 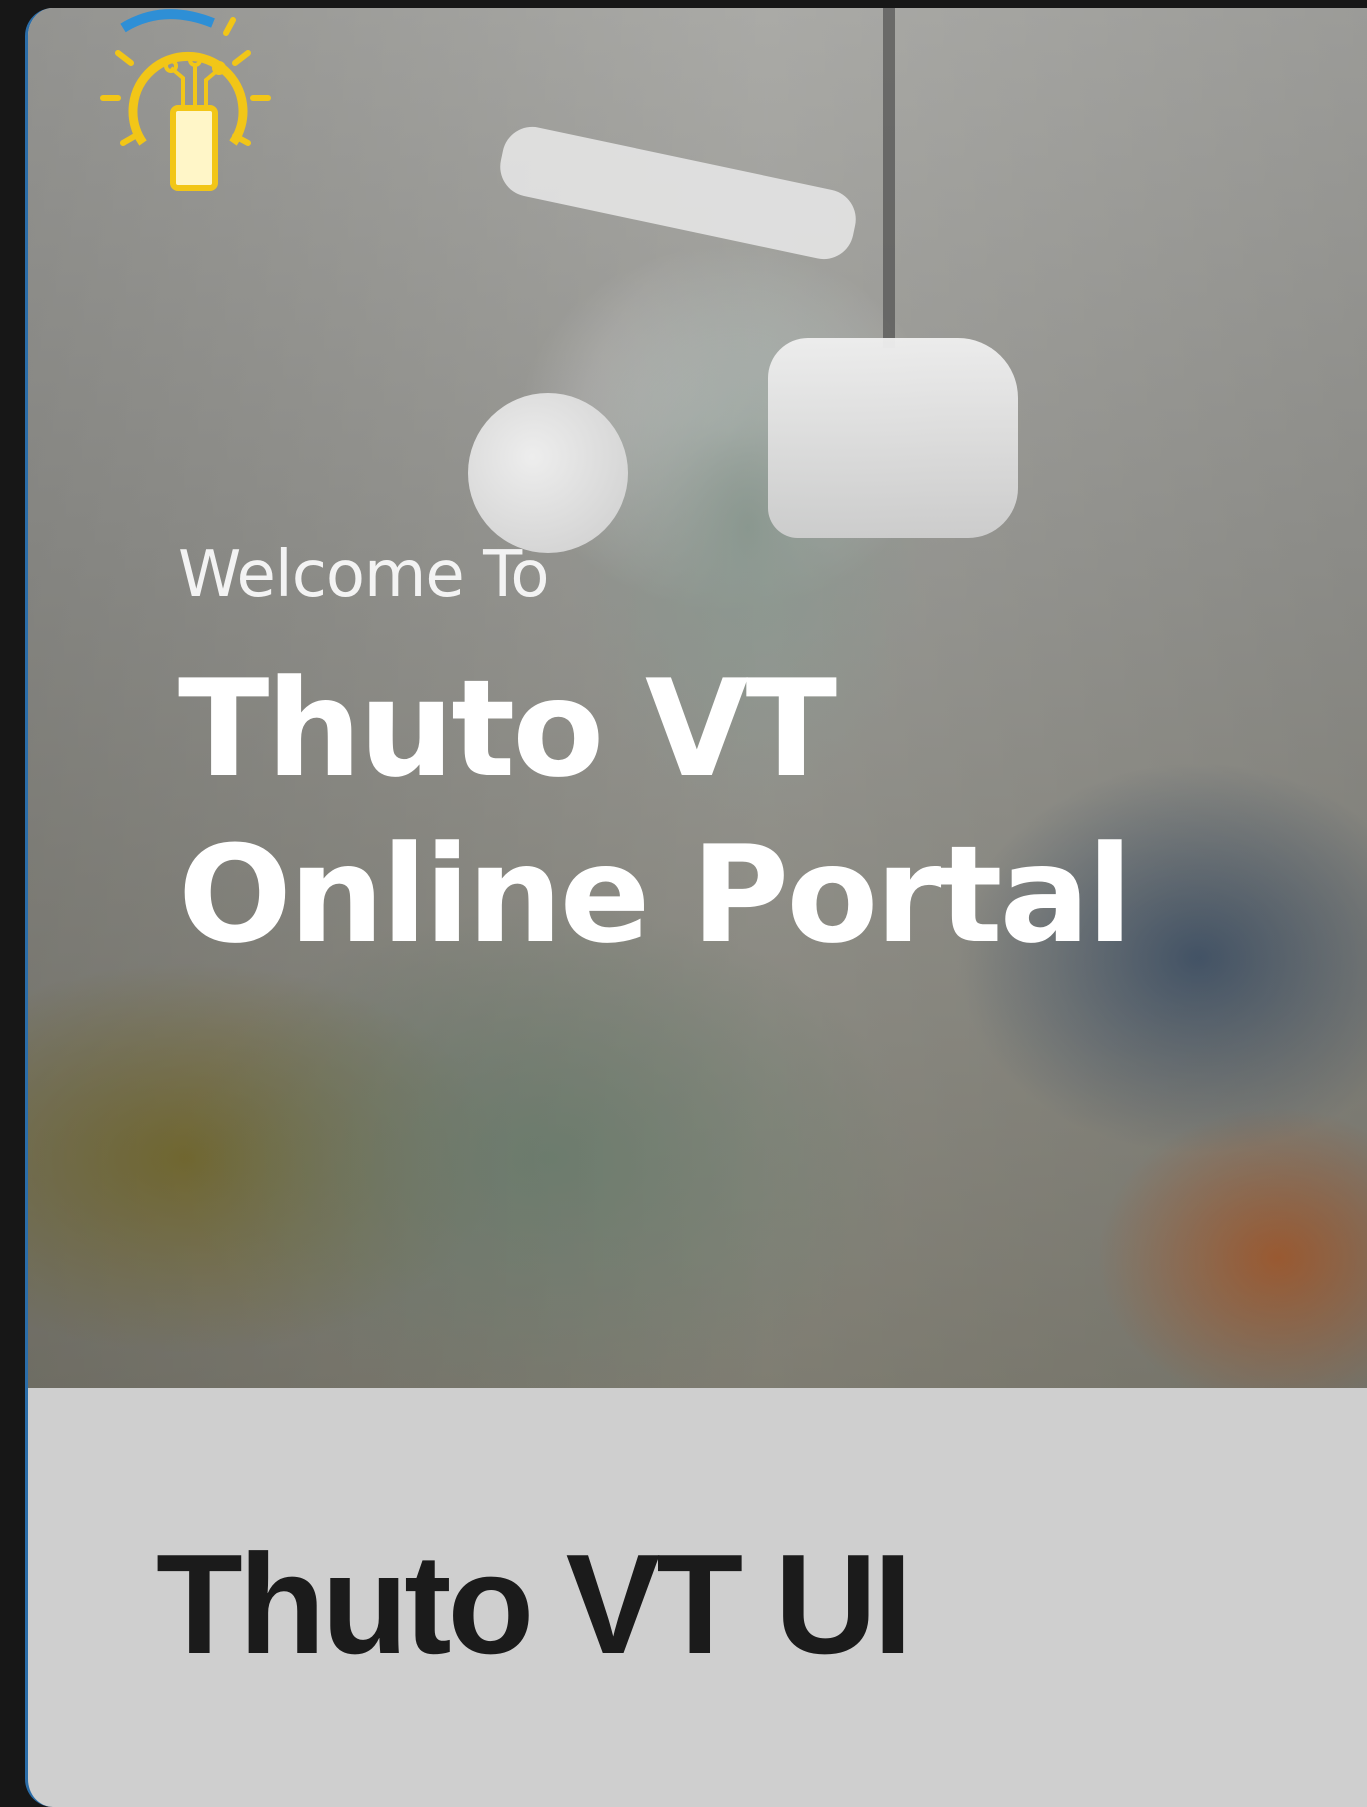 What do you see at coordinates (655, 812) in the screenshot?
I see `portal-title: Thuto VT Online Portal` at bounding box center [655, 812].